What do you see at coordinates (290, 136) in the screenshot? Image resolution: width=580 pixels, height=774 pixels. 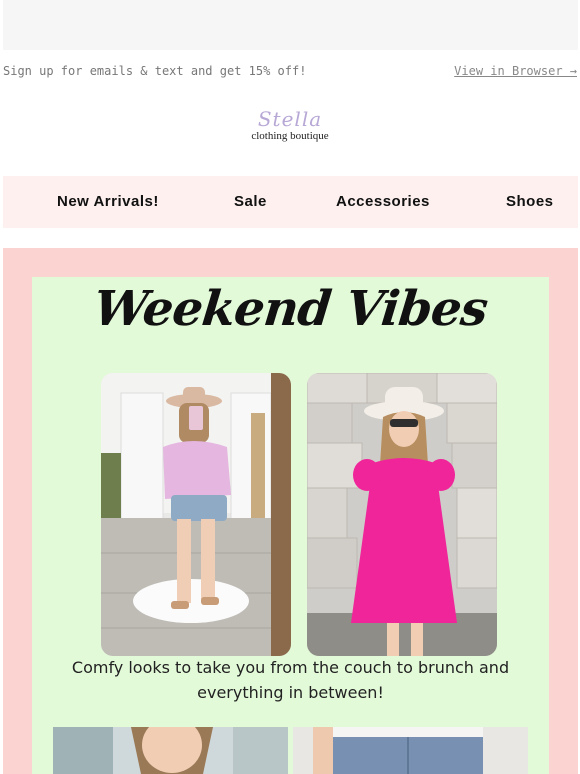 I see `logo-subtitle: clothing boutique` at bounding box center [290, 136].